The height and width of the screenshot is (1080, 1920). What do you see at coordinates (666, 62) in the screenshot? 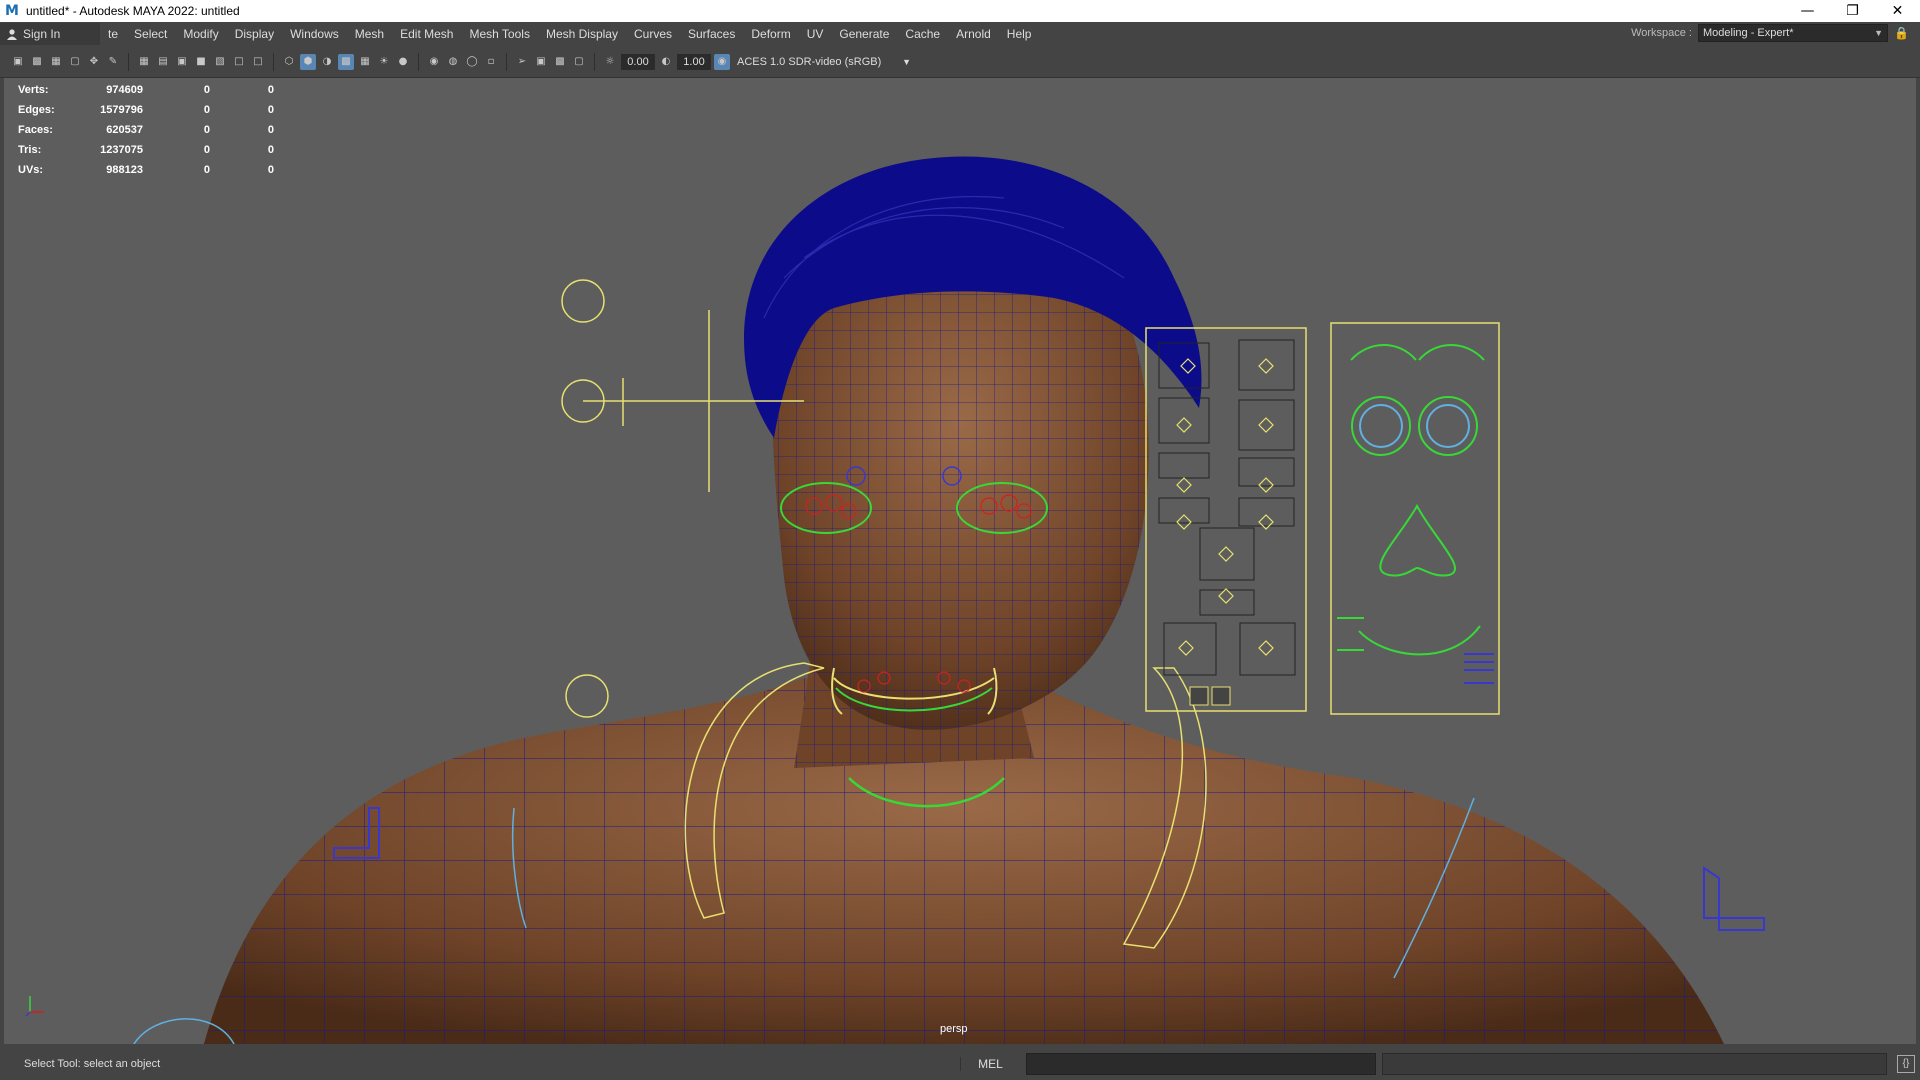
I see `gamma-icon: ◐` at bounding box center [666, 62].